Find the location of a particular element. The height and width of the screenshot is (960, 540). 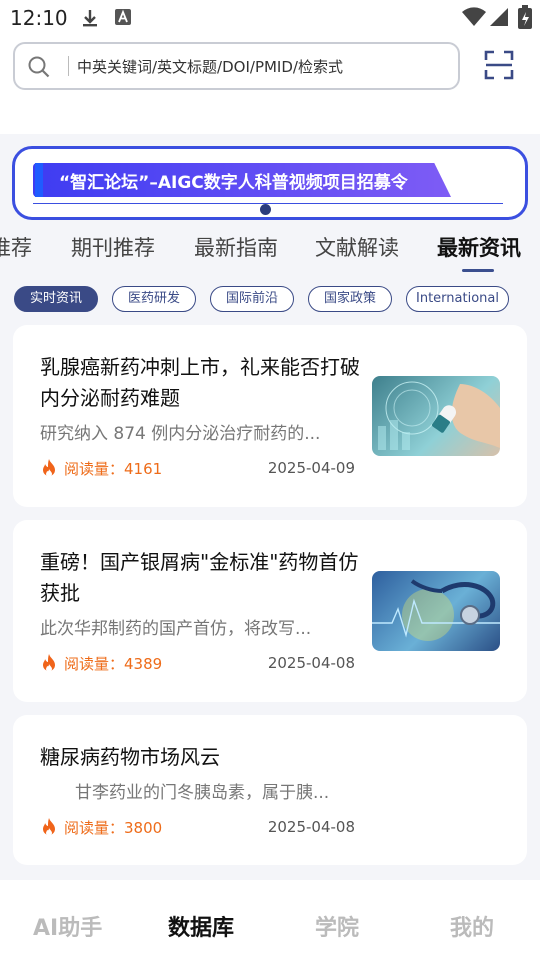

tab-journal-recommend: 期刊推荐 is located at coordinates (113, 247).